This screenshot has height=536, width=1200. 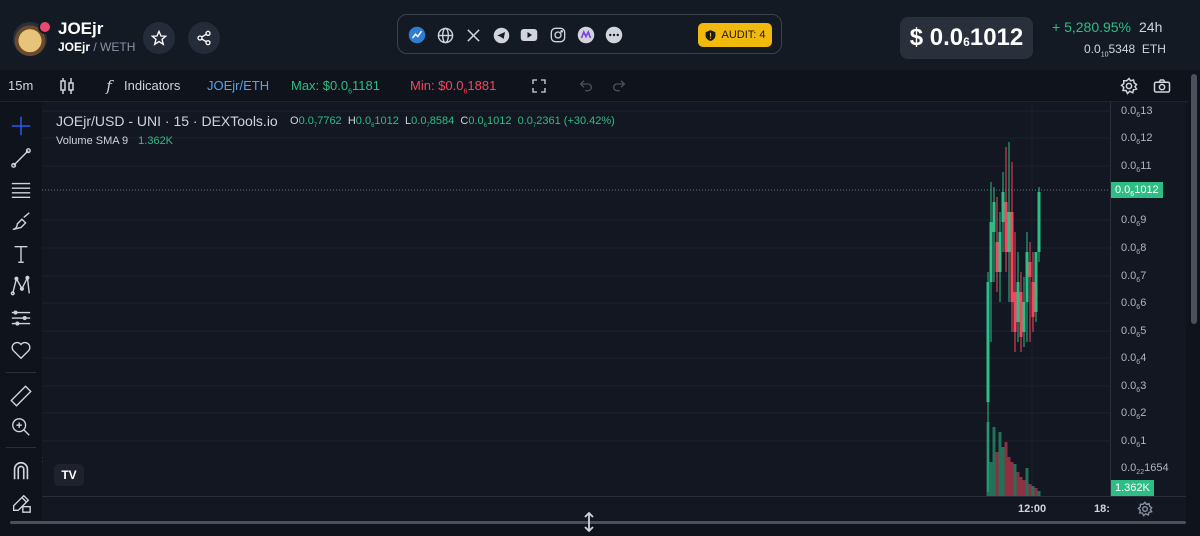 I want to click on share-button, so click(x=204, y=38).